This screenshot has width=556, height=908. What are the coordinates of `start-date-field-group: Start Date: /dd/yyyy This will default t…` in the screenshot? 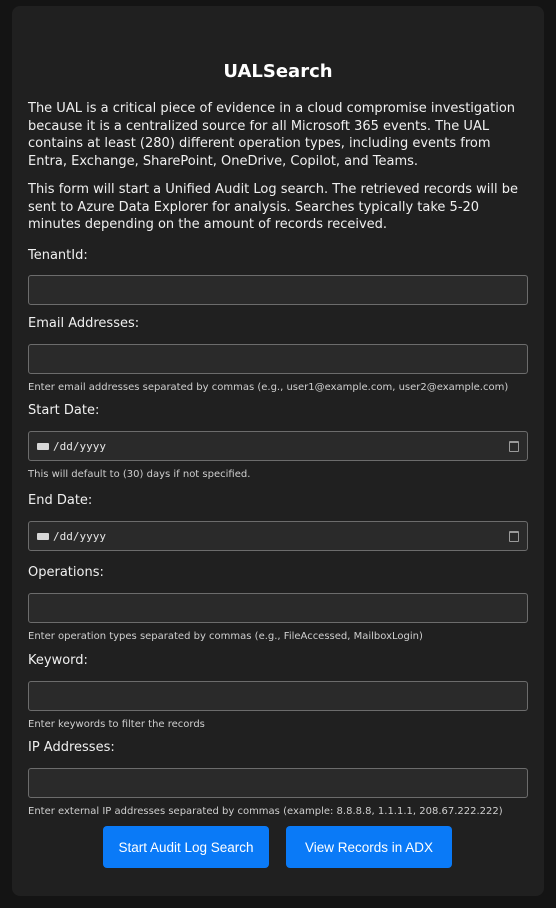 It's located at (278, 442).